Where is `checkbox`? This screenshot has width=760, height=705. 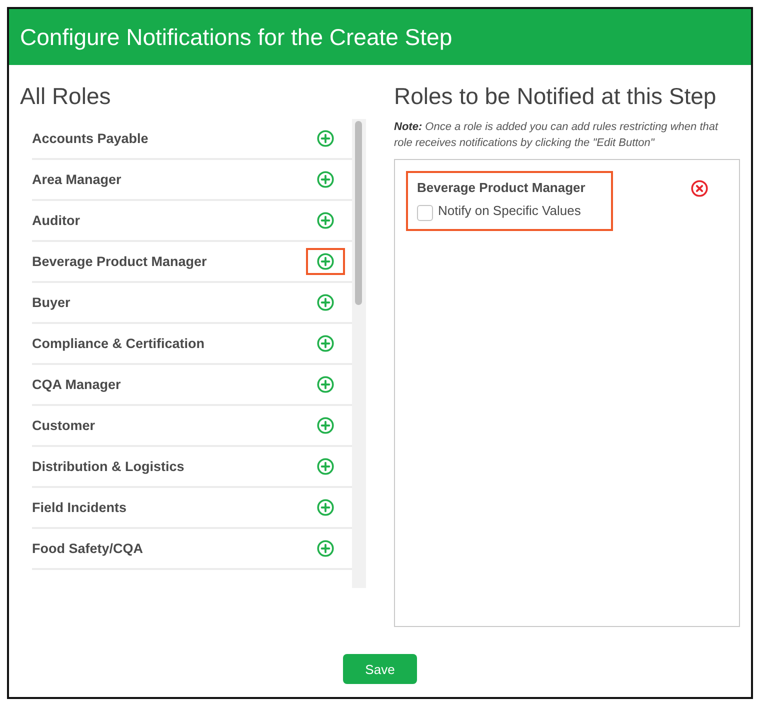
checkbox is located at coordinates (425, 213).